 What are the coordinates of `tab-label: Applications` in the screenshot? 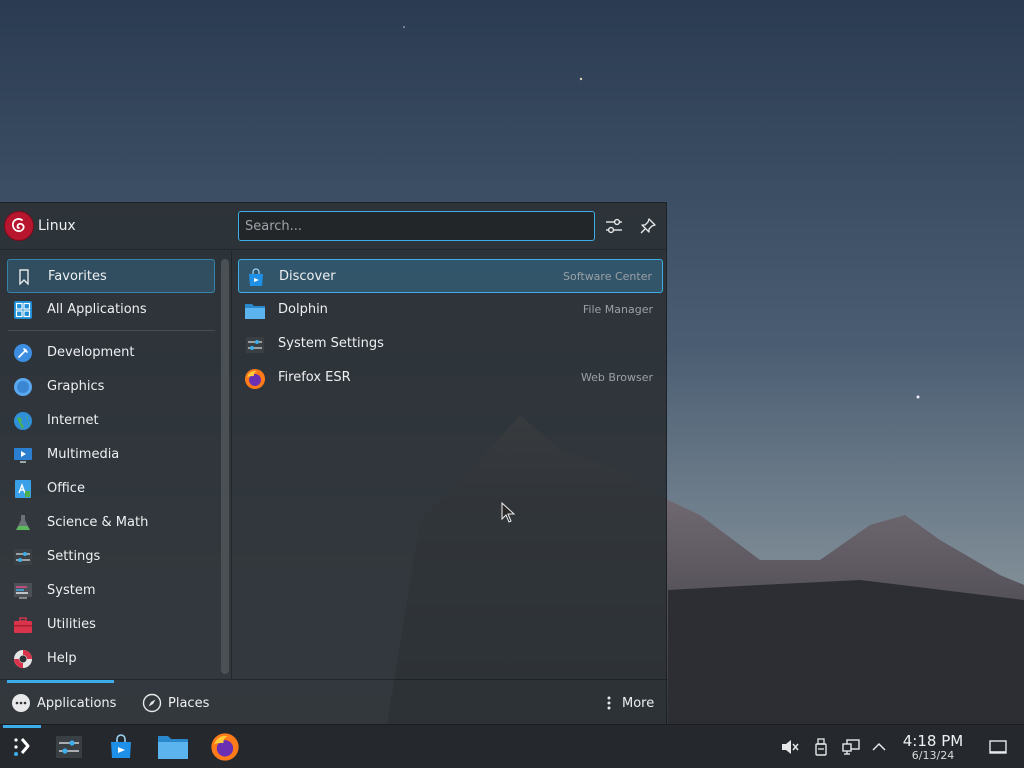 It's located at (77, 703).